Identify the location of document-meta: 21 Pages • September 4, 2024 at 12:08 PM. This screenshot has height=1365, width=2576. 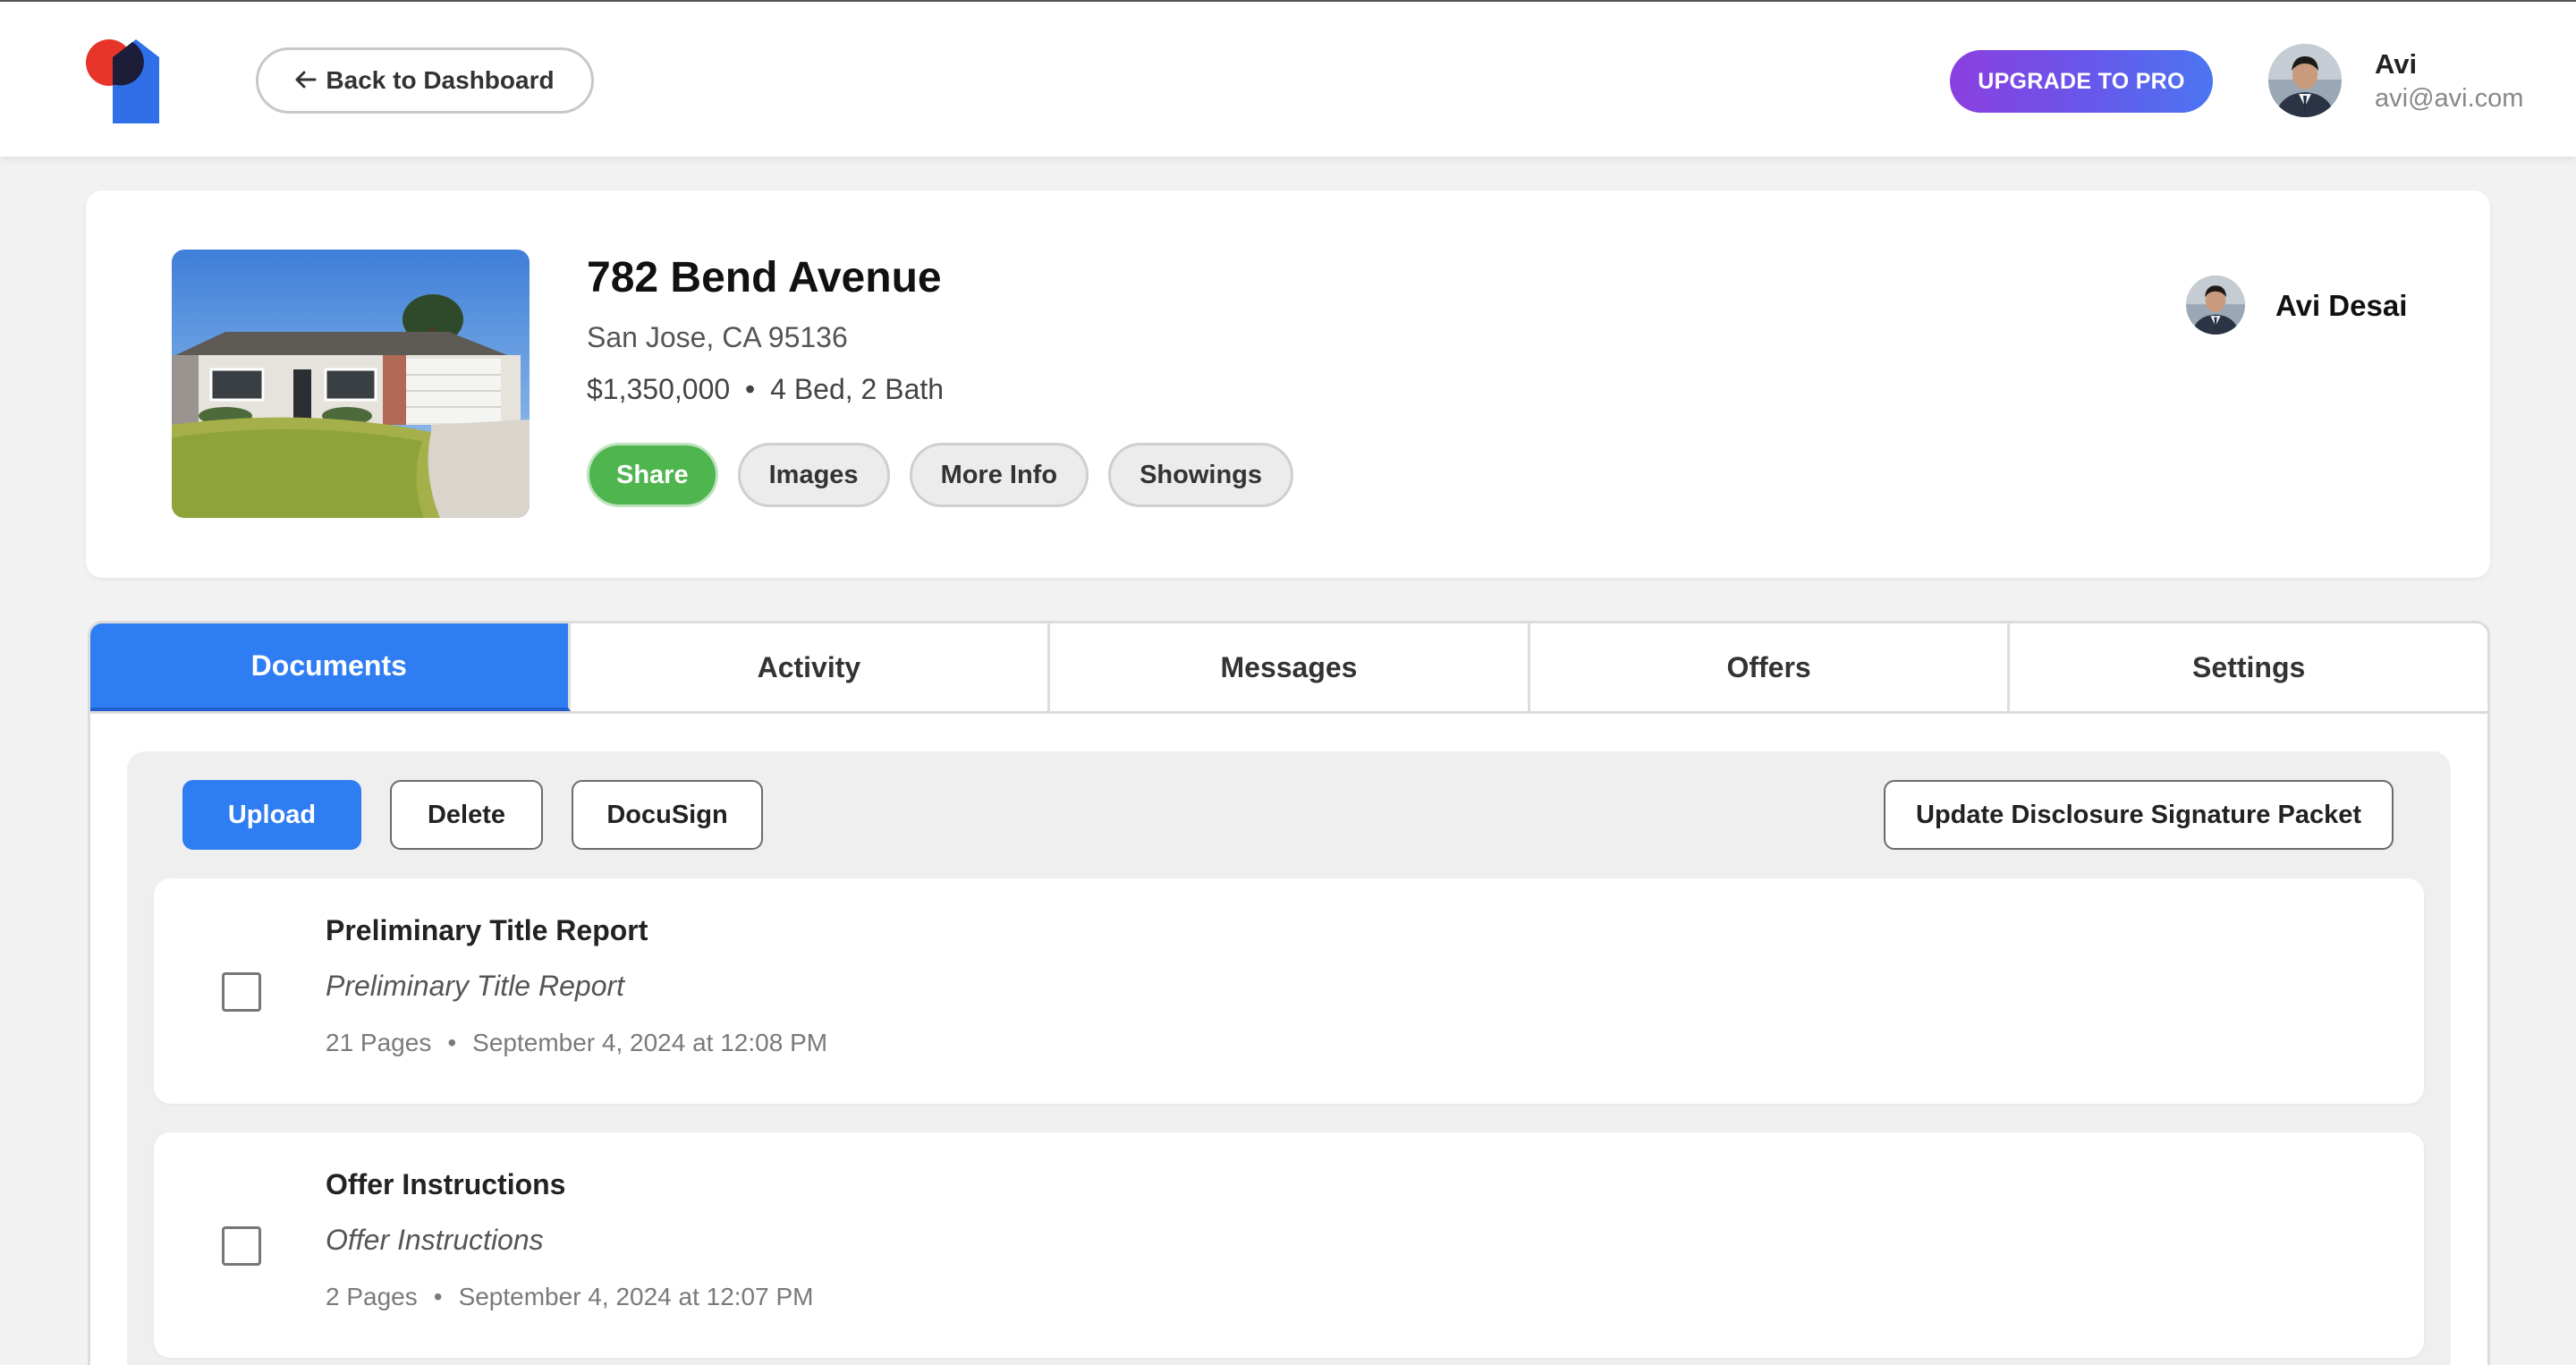
(576, 1043).